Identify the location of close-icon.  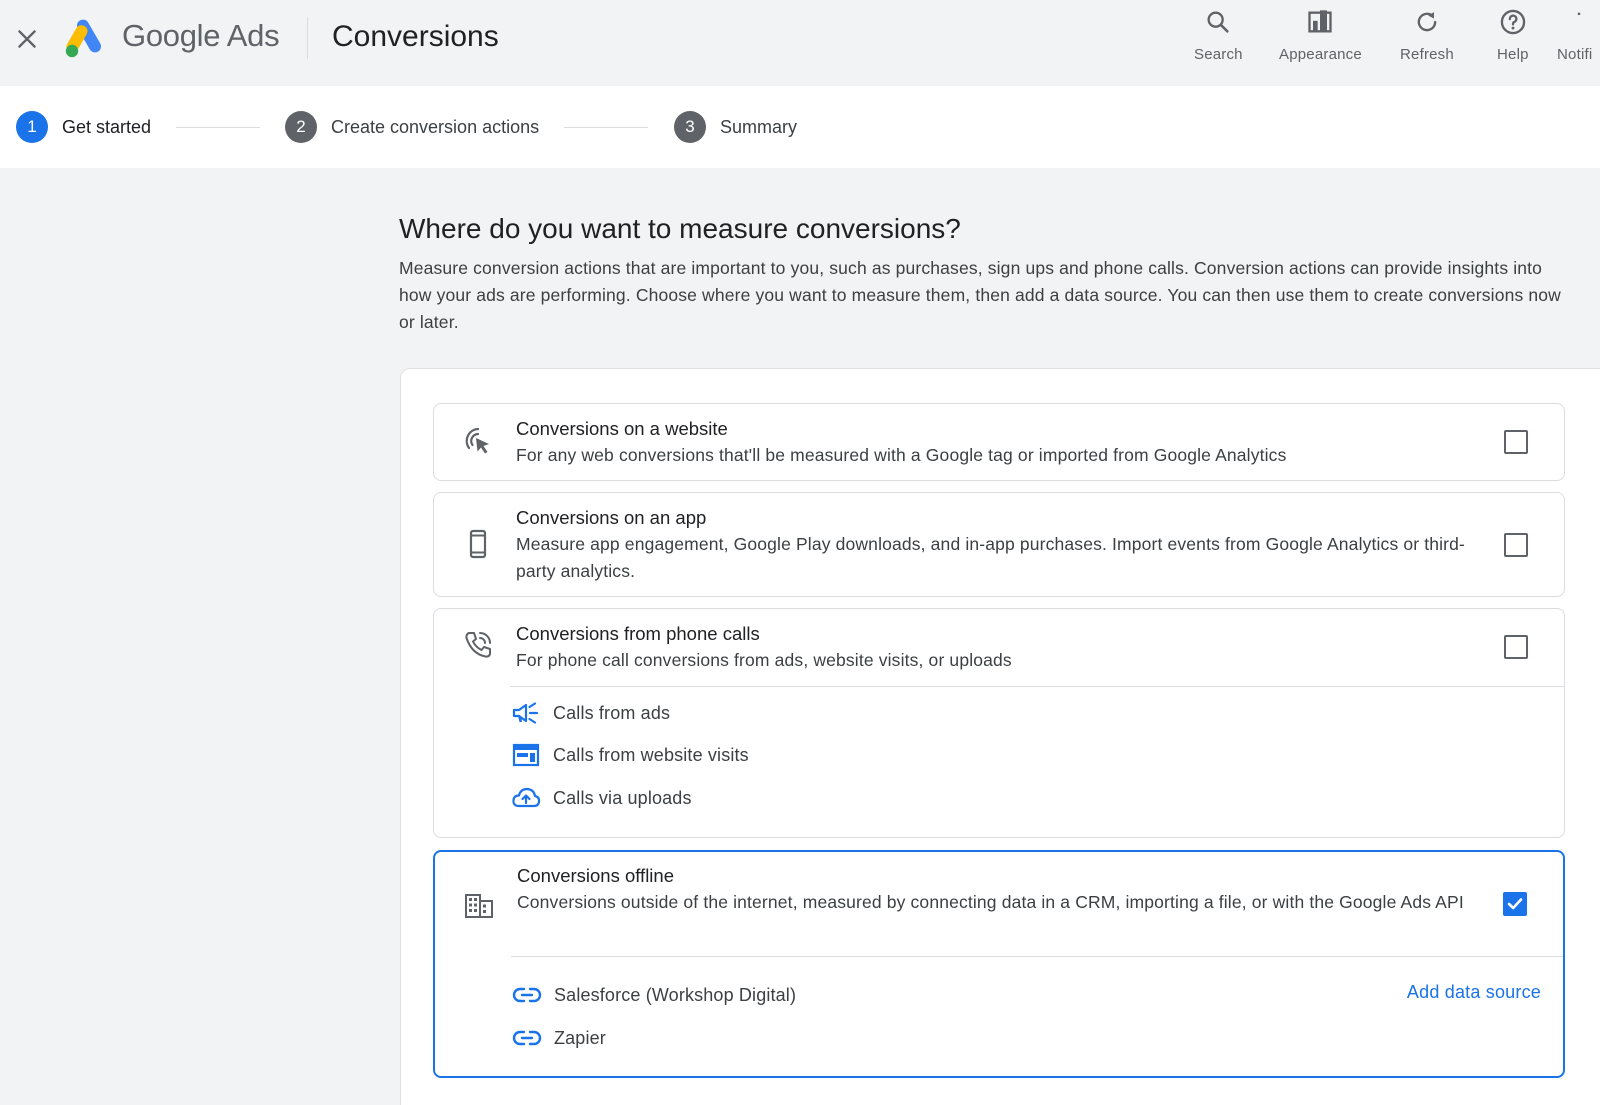
(27, 39).